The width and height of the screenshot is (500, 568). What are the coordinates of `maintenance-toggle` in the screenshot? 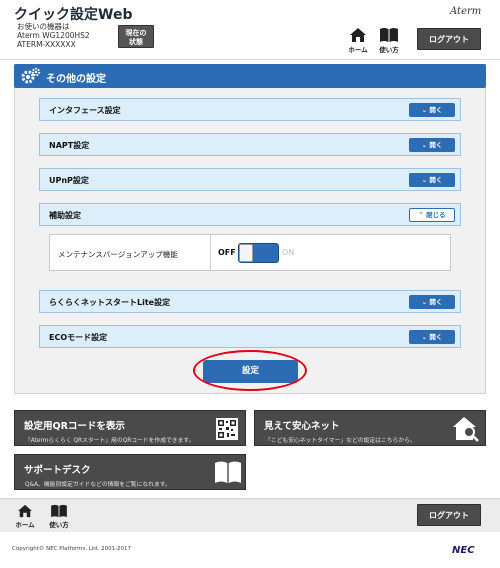 It's located at (258, 253).